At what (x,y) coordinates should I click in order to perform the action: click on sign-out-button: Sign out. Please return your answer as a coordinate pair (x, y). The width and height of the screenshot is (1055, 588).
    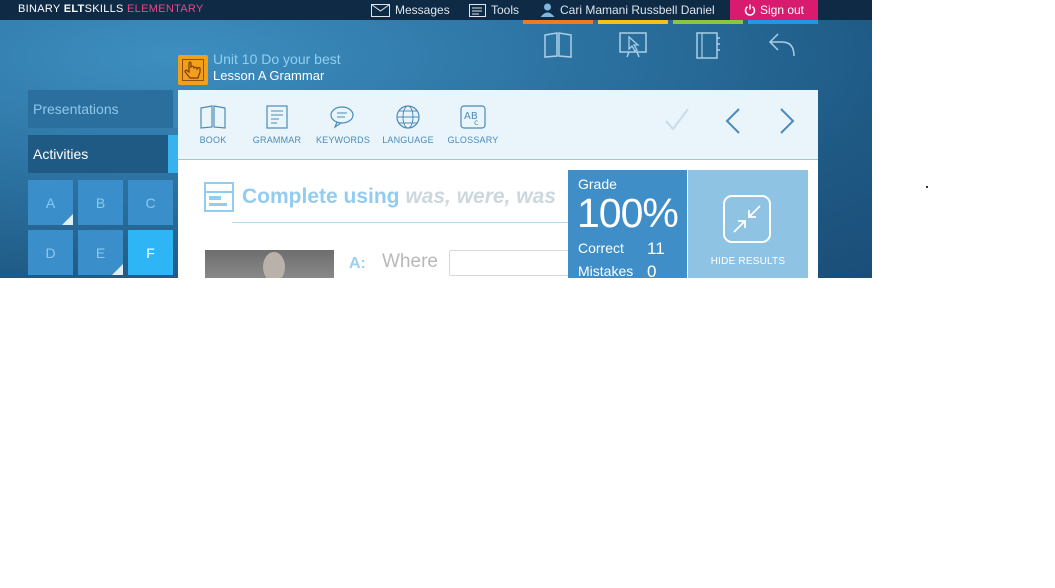
    Looking at the image, I should click on (774, 10).